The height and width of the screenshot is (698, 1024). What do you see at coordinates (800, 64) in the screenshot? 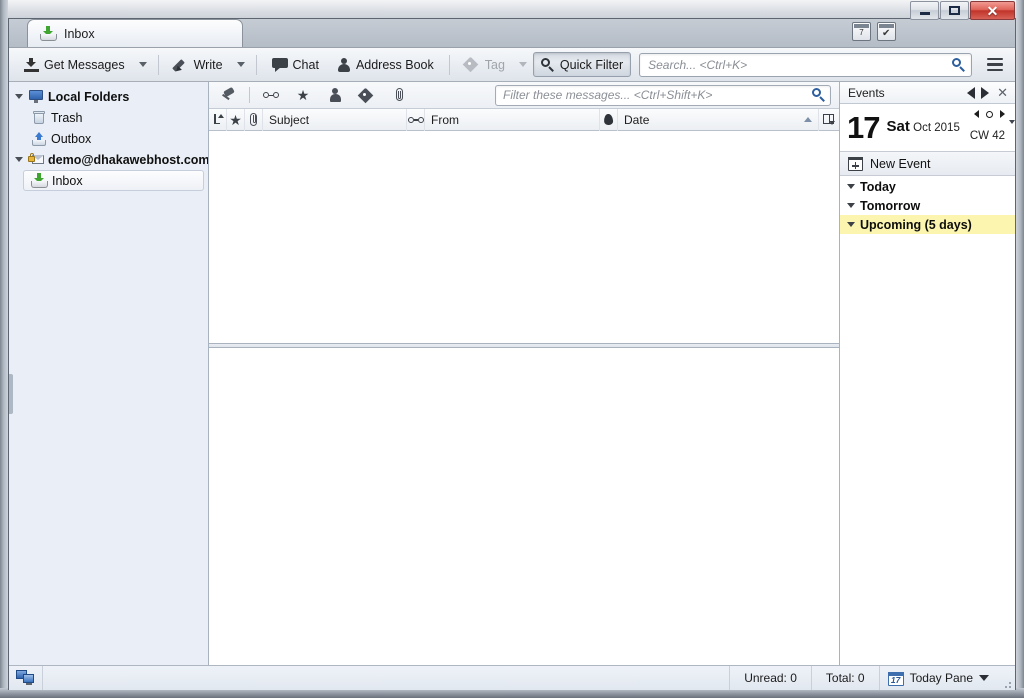
I see `search-input` at bounding box center [800, 64].